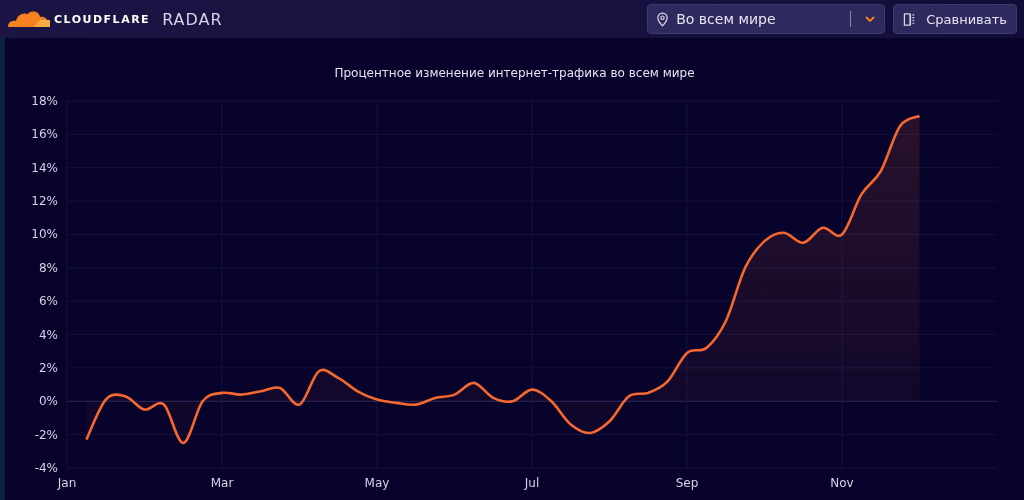  Describe the element at coordinates (28, 19) in the screenshot. I see `cloud-logo-icon` at that location.